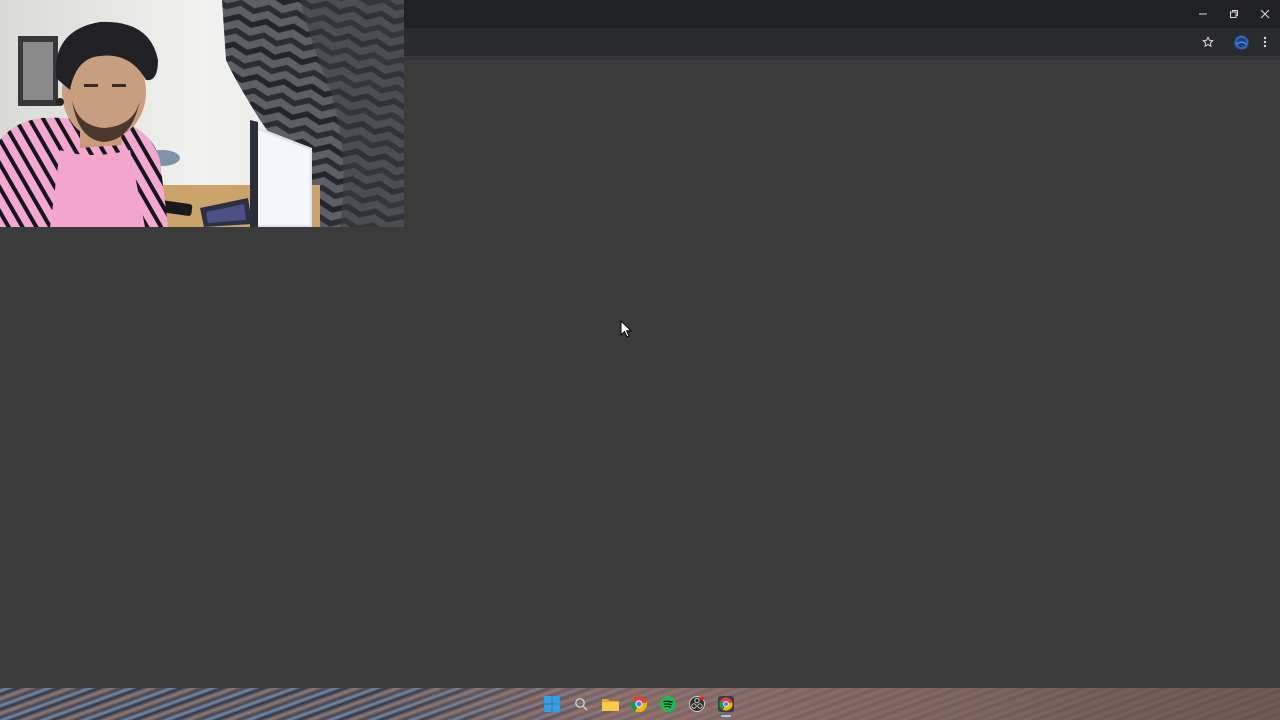 This screenshot has height=720, width=1280. I want to click on close-button, so click(1264, 14).